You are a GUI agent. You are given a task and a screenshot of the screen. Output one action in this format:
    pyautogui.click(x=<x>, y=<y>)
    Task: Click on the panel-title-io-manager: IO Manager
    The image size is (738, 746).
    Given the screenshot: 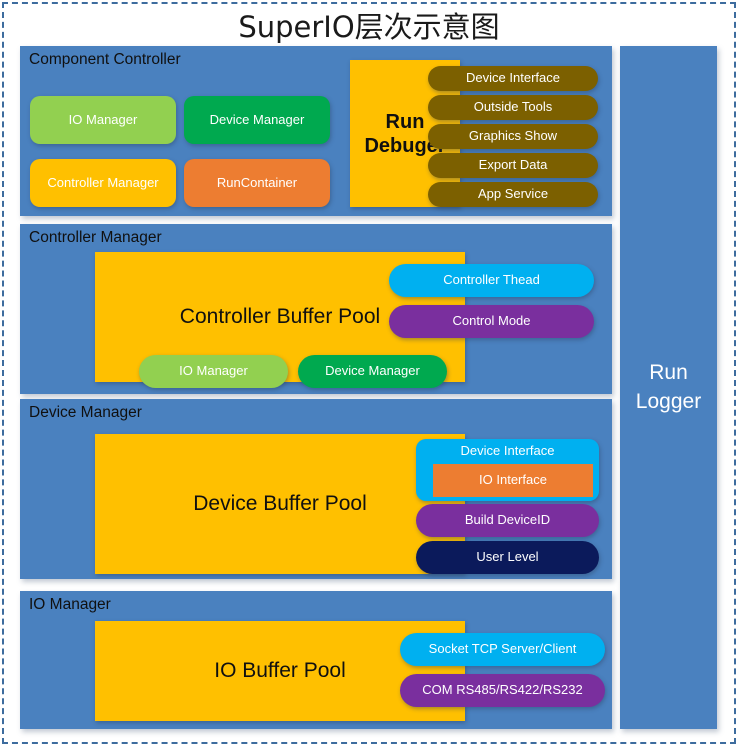 What is the action you would take?
    pyautogui.click(x=70, y=604)
    